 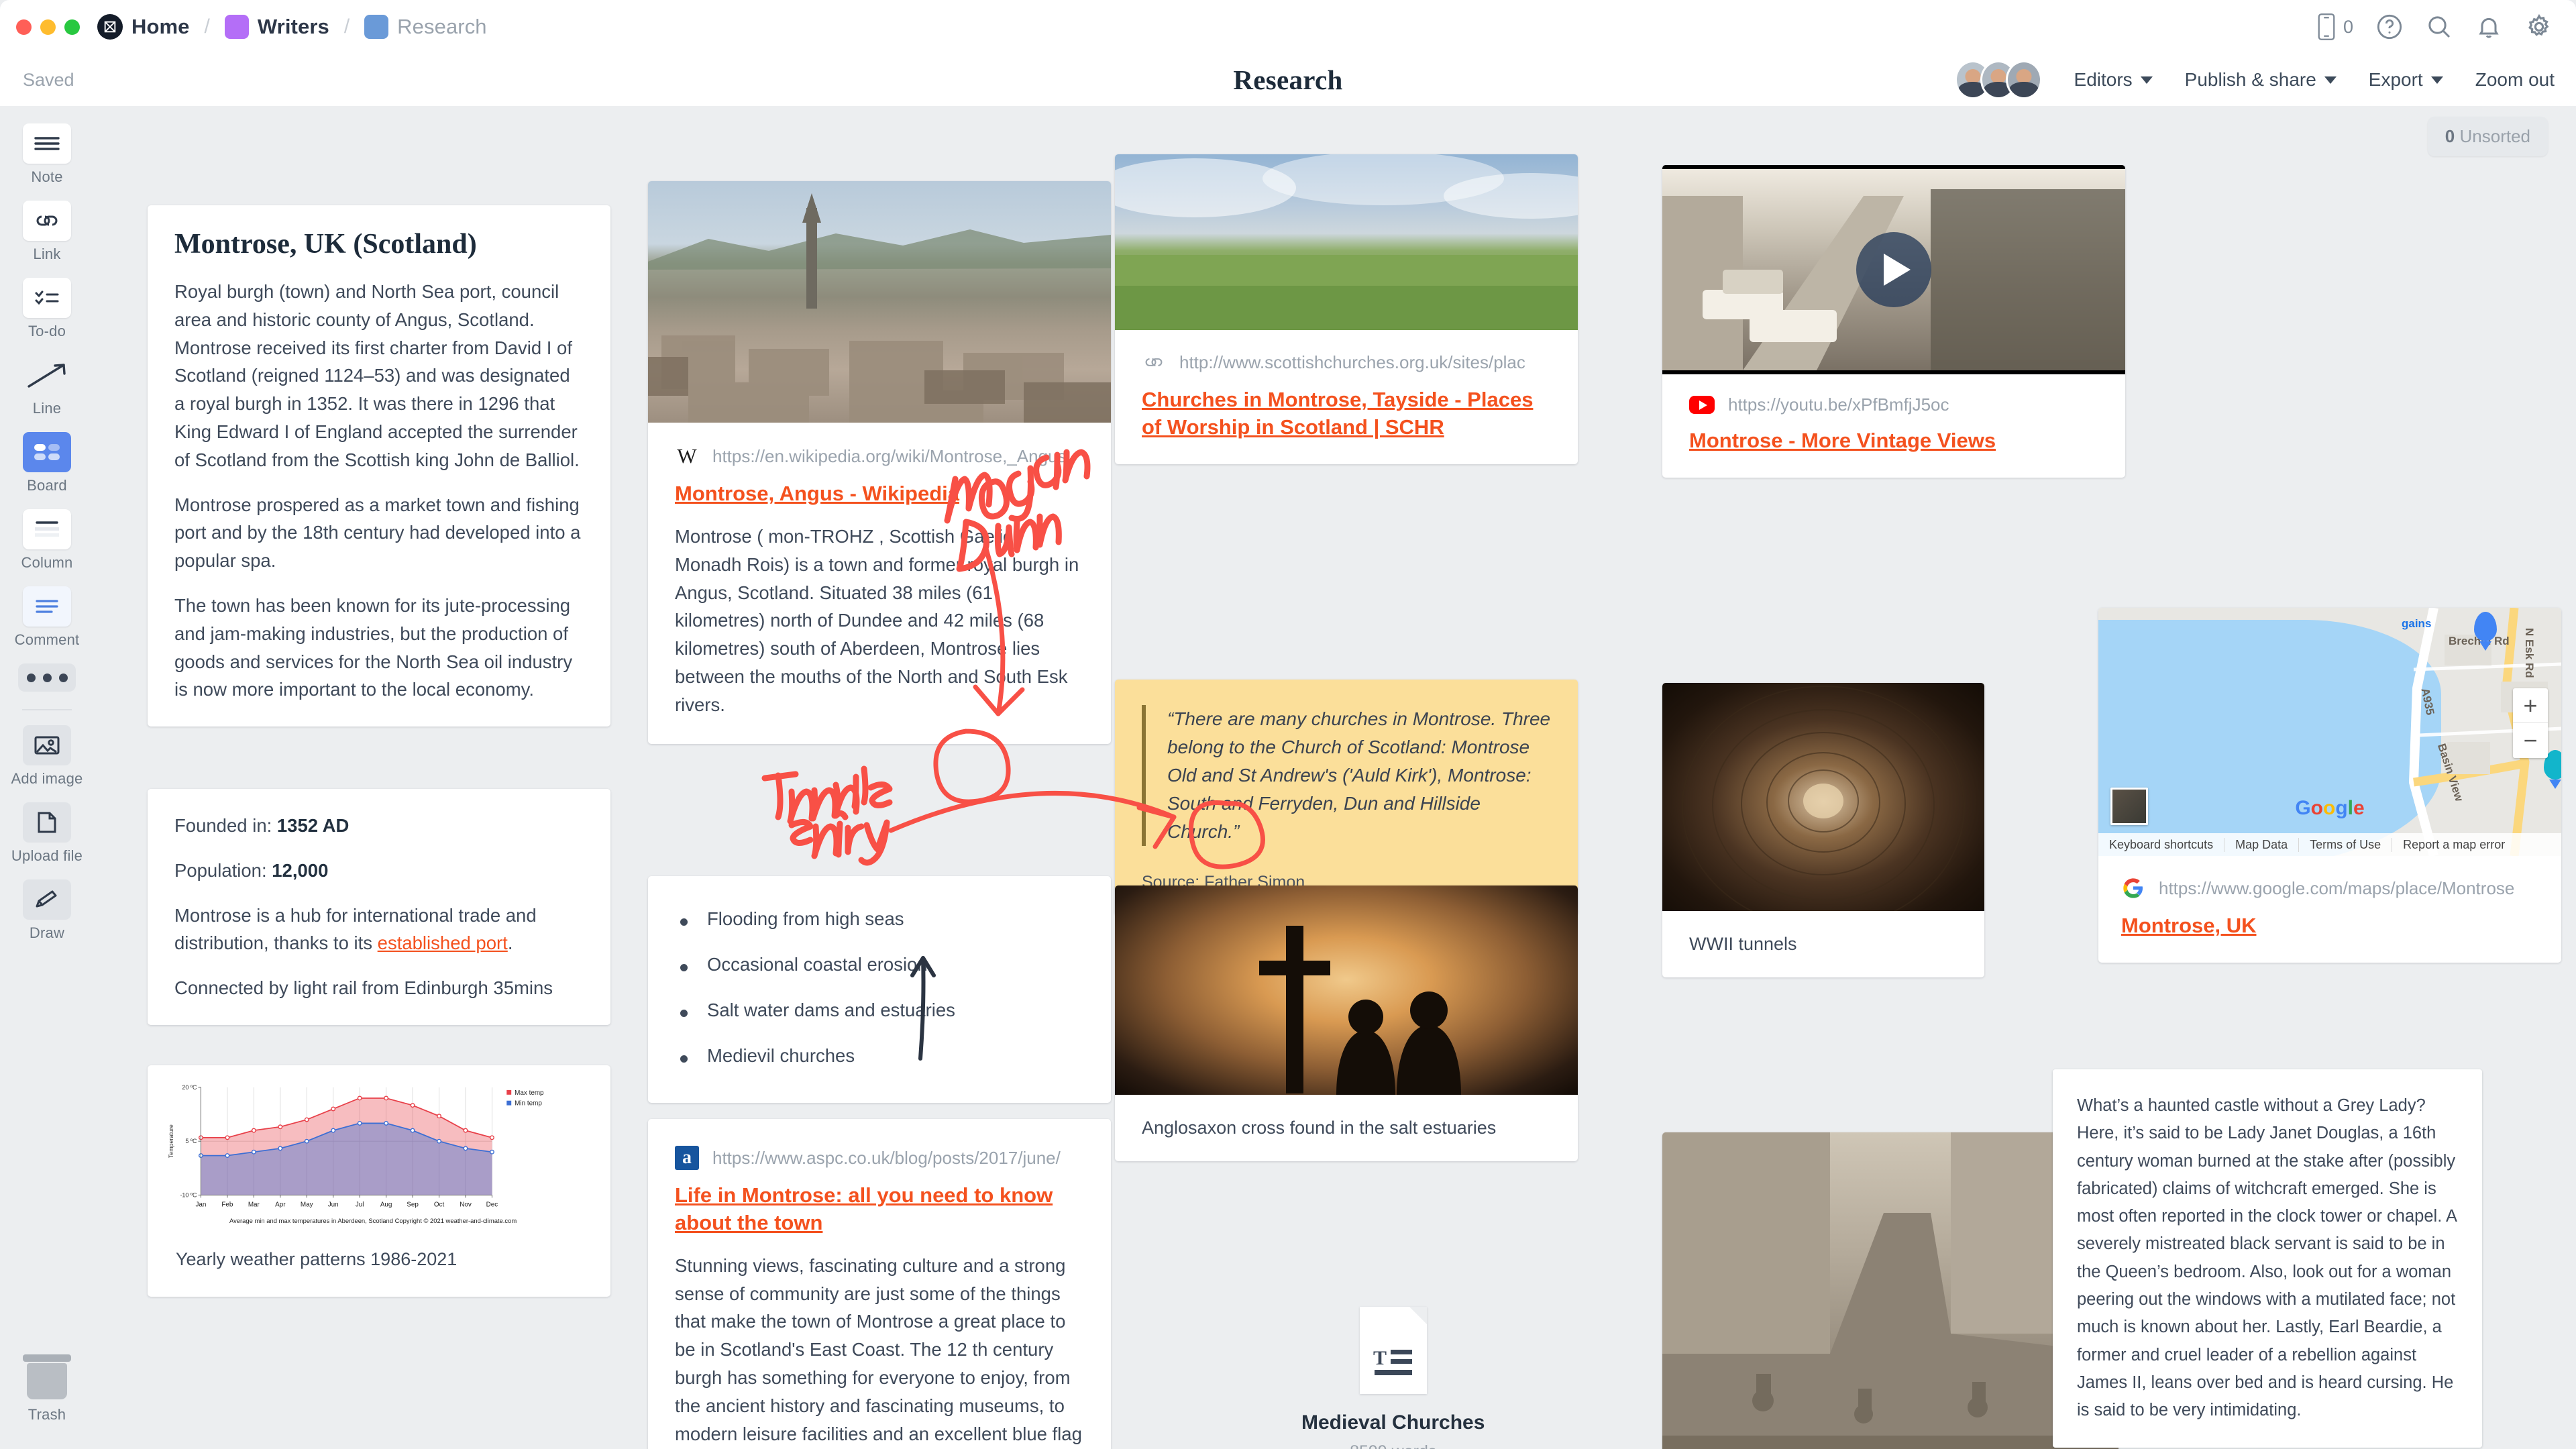 What do you see at coordinates (72, 27) in the screenshot?
I see `maximize-window-button` at bounding box center [72, 27].